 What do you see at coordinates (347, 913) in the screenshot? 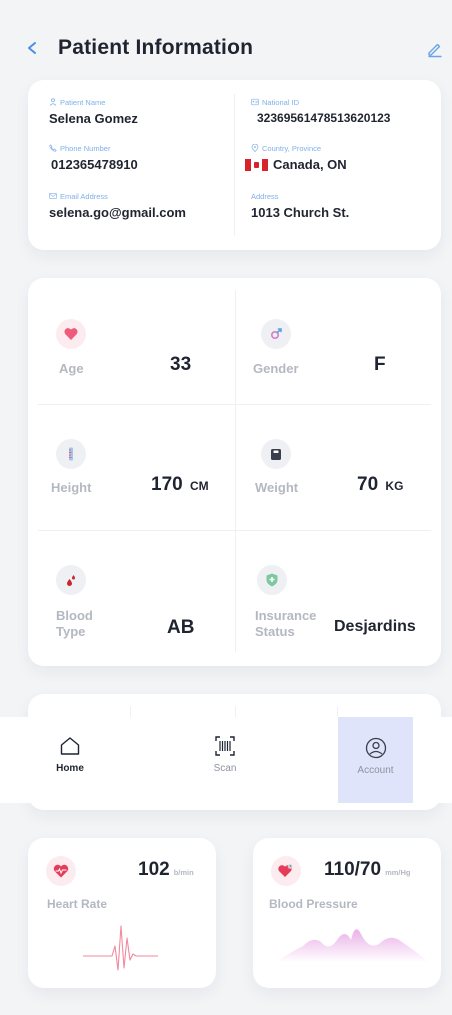
I see `blood-pressure-card: 110/70 mm/Hg Blood Pressure` at bounding box center [347, 913].